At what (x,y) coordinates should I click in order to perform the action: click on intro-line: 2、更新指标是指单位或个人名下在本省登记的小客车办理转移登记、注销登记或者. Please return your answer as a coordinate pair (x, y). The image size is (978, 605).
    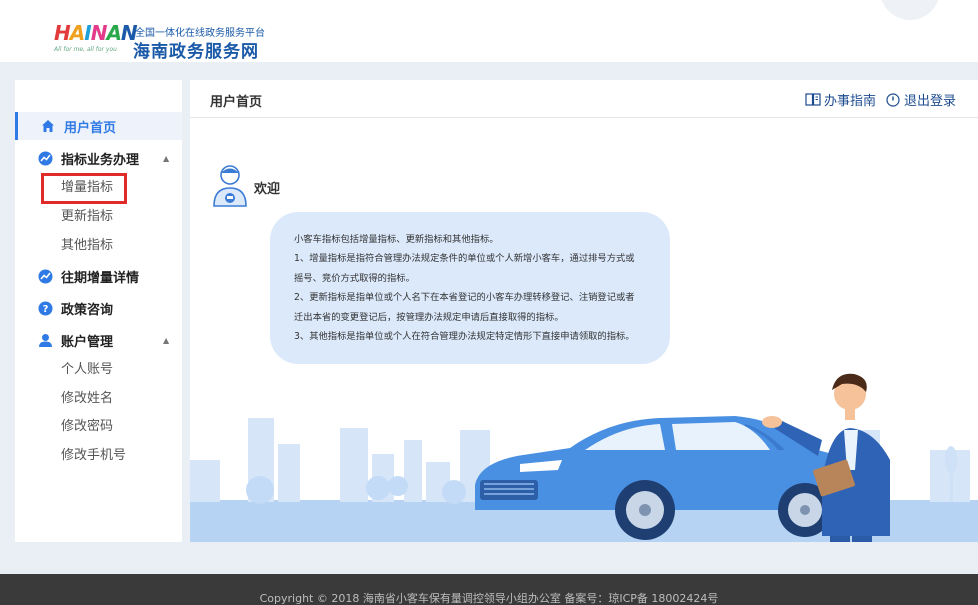
    Looking at the image, I should click on (464, 298).